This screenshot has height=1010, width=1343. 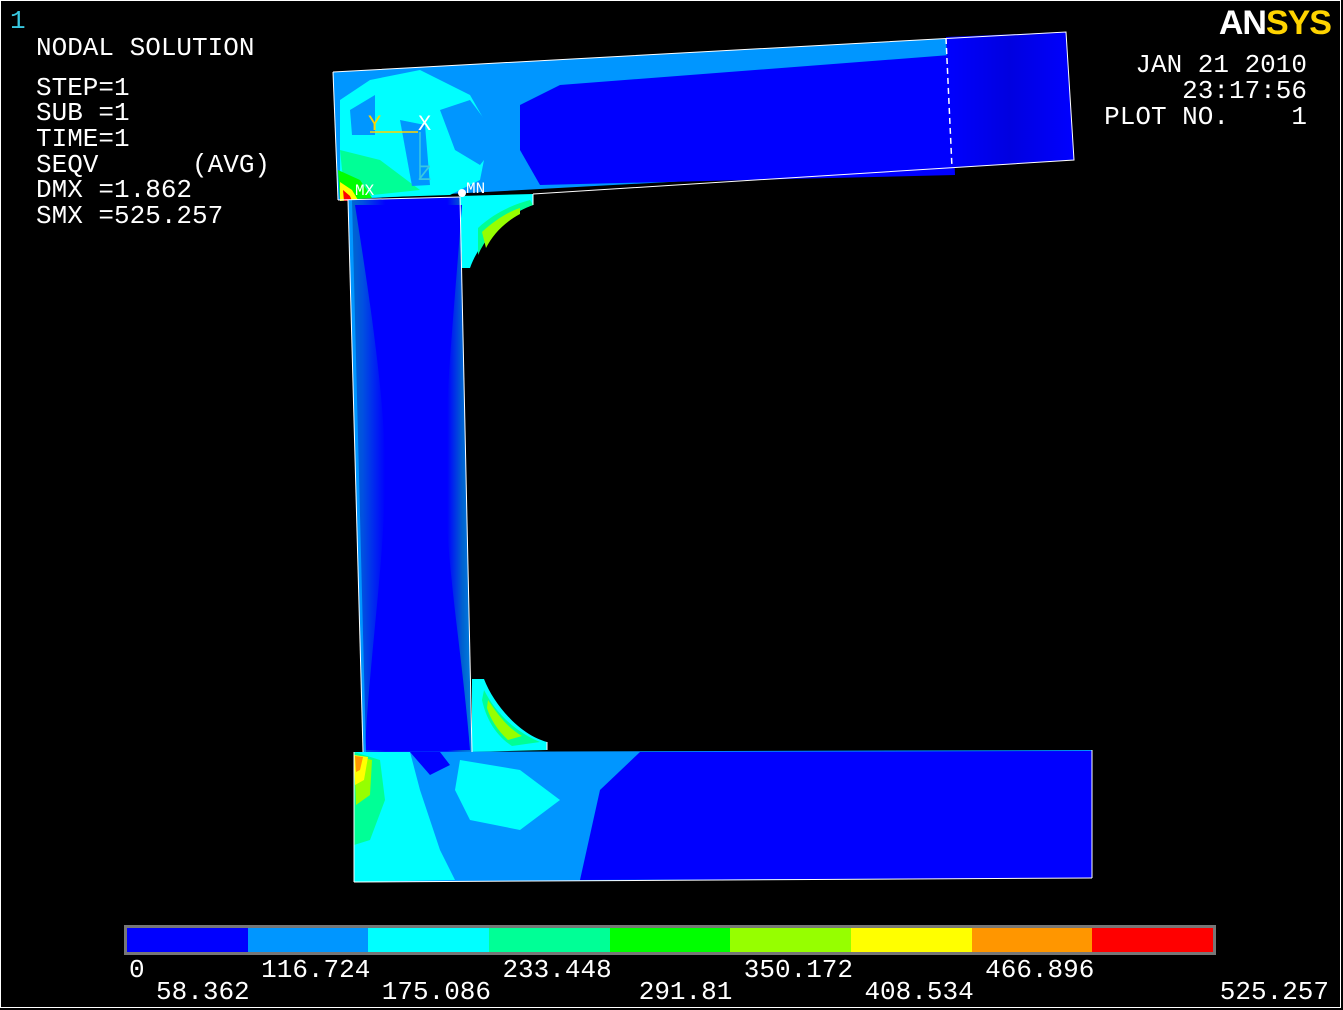 I want to click on column, so click(x=410, y=474).